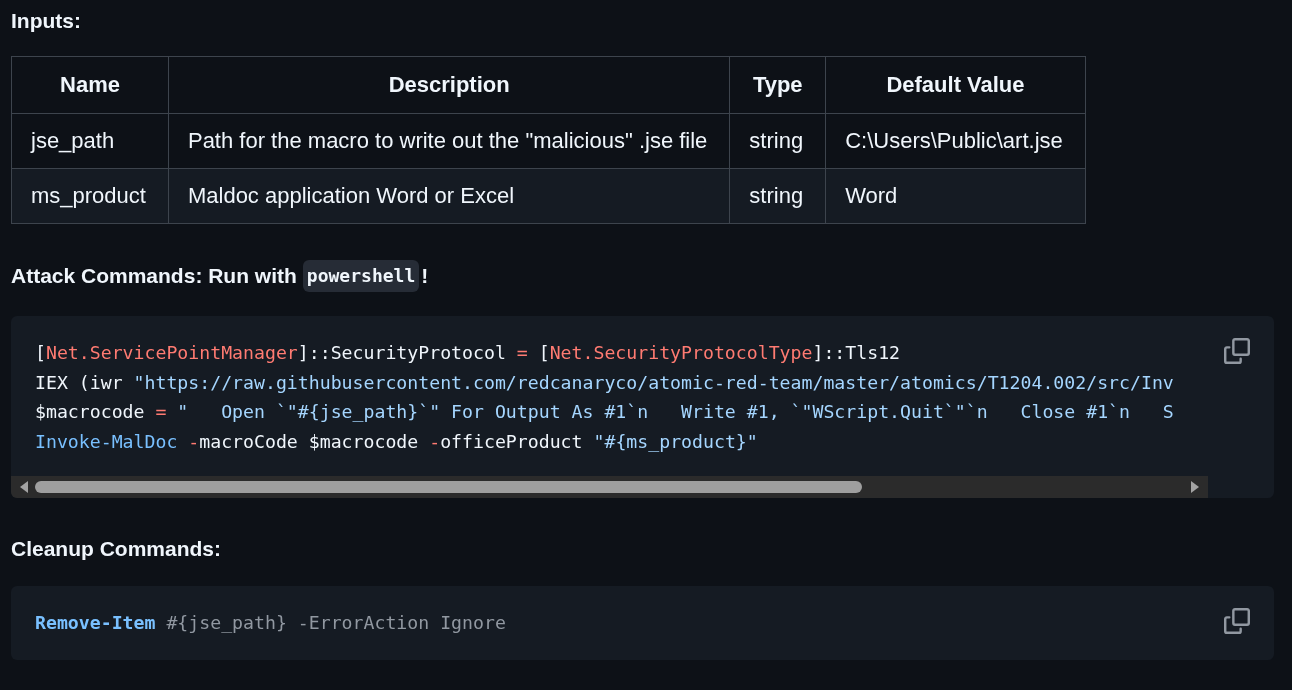  I want to click on code-line: [Net.ServicePointManager]::SecurityProtocol = [Net.SecurityProtocolType]::Tls12, so click(468, 353).